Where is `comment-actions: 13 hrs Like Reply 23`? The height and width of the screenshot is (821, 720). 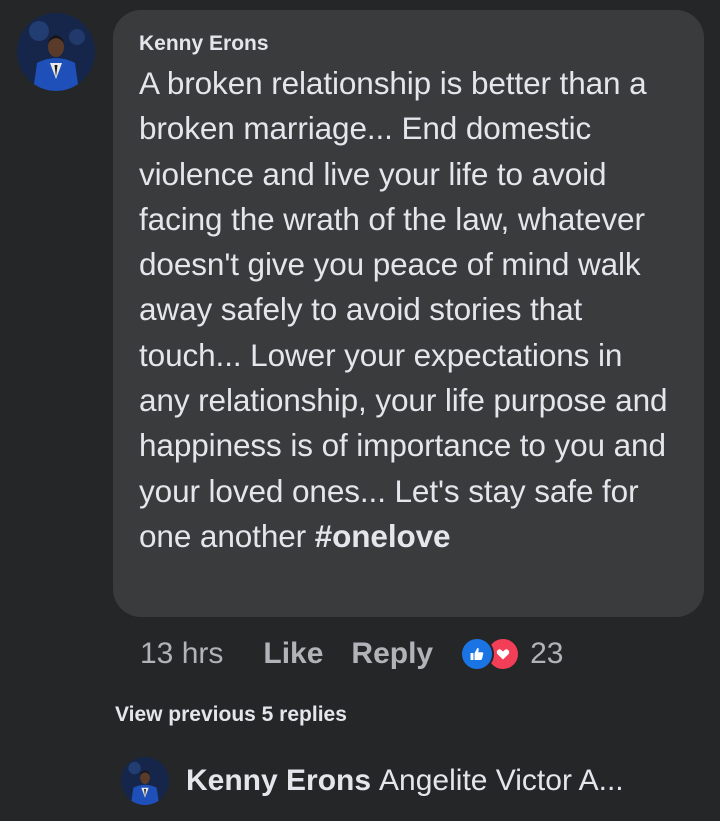 comment-actions: 13 hrs Like Reply 23 is located at coordinates (352, 654).